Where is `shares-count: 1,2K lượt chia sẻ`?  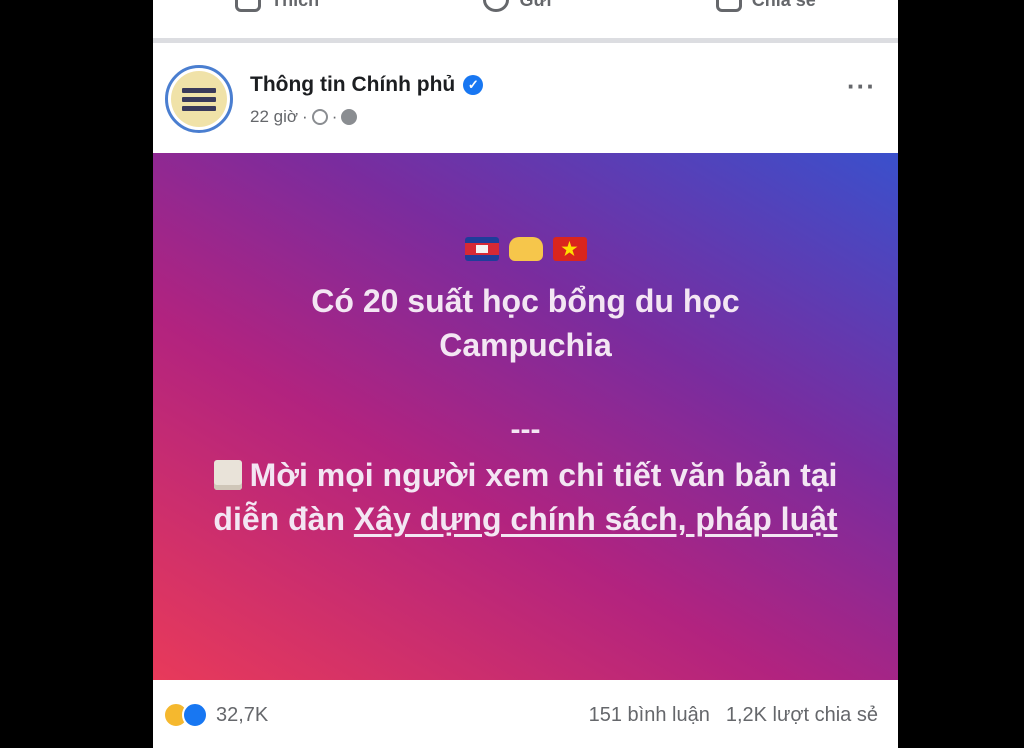 shares-count: 1,2K lượt chia sẻ is located at coordinates (802, 715).